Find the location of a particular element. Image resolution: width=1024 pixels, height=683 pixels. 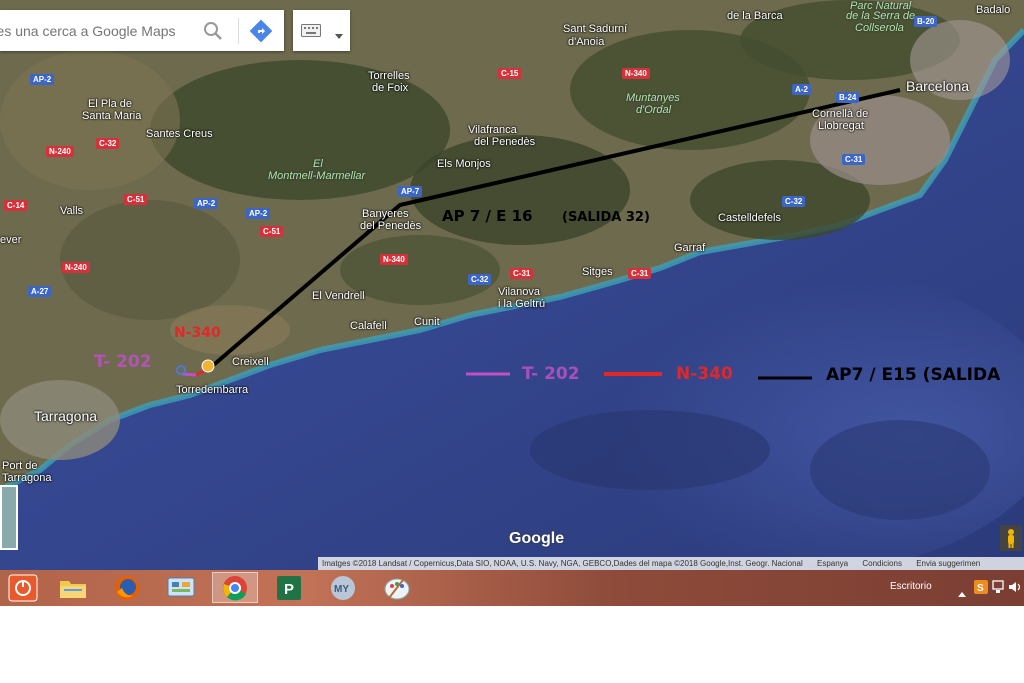

my-icon: MY is located at coordinates (343, 587).